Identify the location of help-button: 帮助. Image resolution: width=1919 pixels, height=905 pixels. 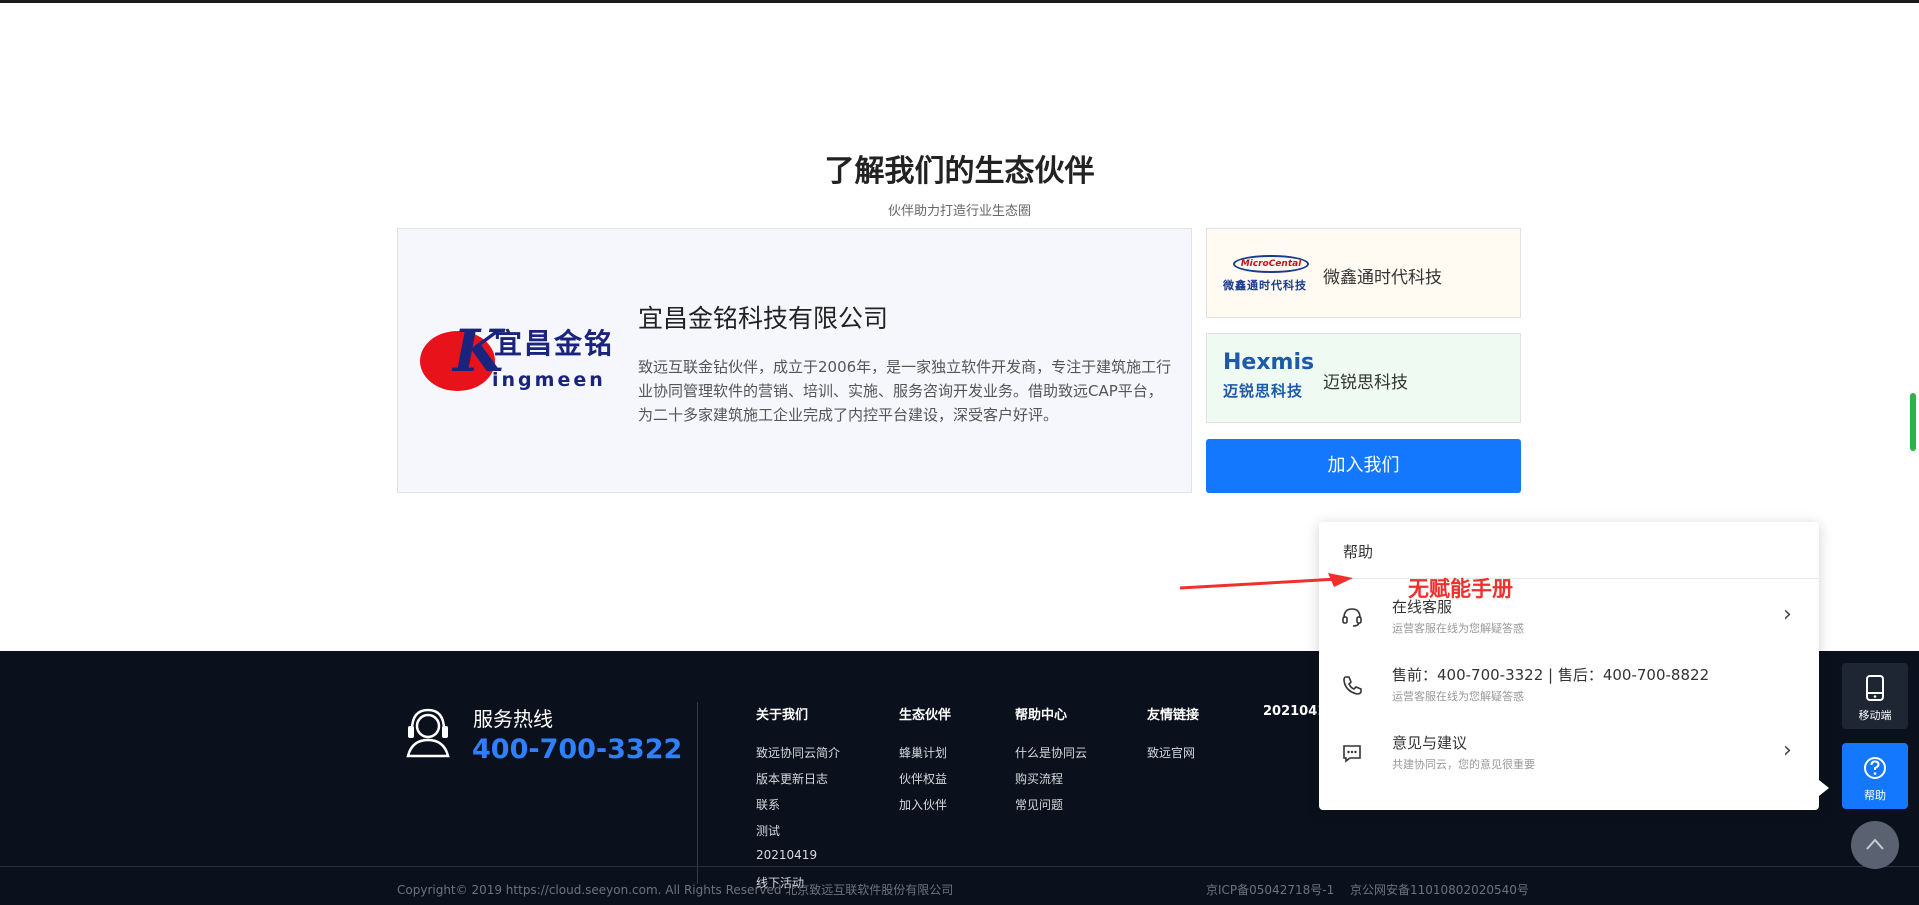
(1875, 776).